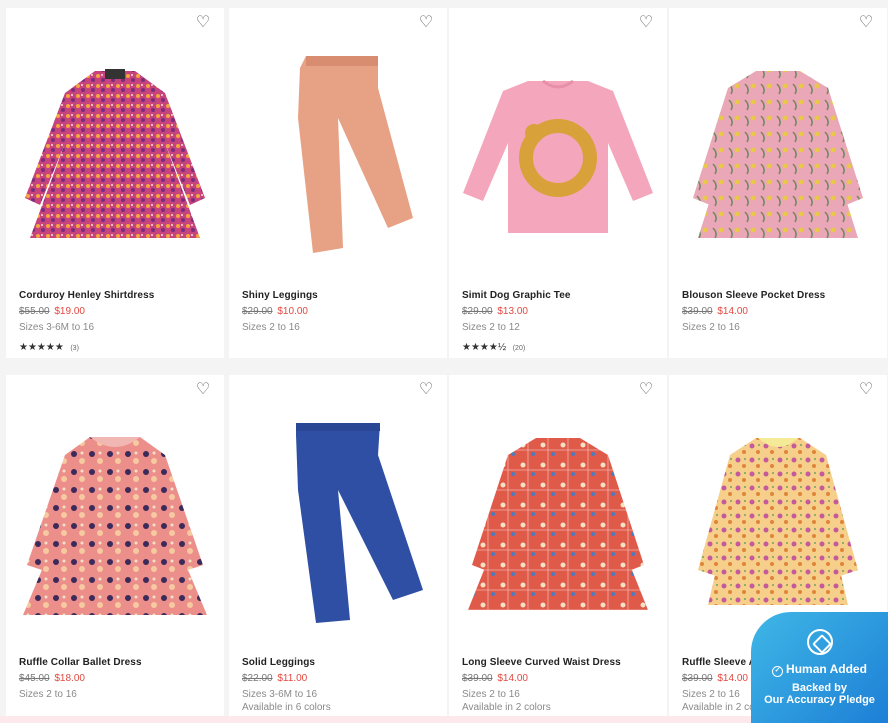 The image size is (888, 723). Describe the element at coordinates (257, 678) in the screenshot. I see `original-price: $22.00` at that location.